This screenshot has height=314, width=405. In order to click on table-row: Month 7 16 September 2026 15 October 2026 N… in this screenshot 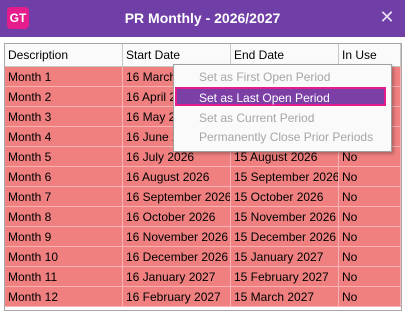, I will do `click(203, 197)`.